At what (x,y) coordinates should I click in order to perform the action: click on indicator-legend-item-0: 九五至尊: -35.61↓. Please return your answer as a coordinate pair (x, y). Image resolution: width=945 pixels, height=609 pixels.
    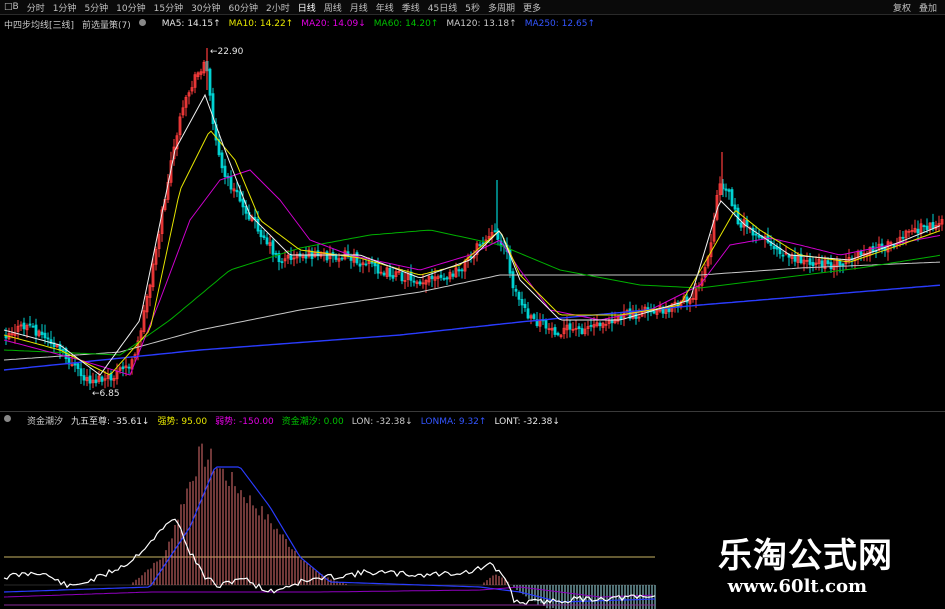
    Looking at the image, I should click on (110, 421).